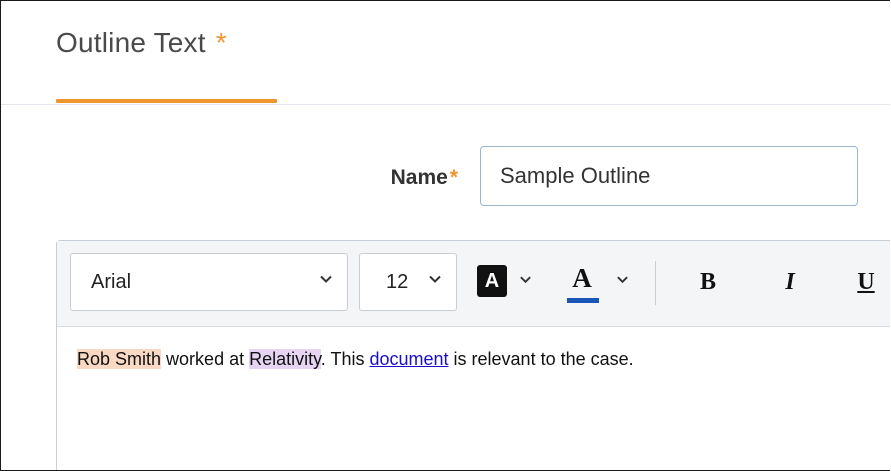 The height and width of the screenshot is (471, 891). I want to click on document-link: document, so click(408, 359).